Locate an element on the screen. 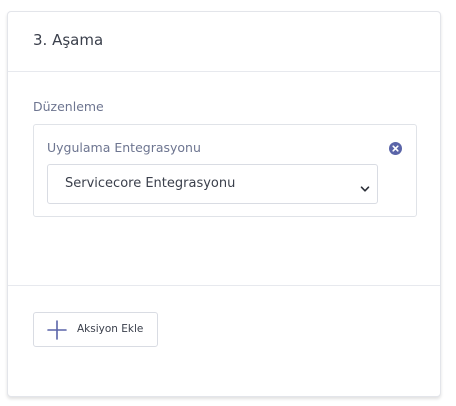  remove-action-icon is located at coordinates (395, 147).